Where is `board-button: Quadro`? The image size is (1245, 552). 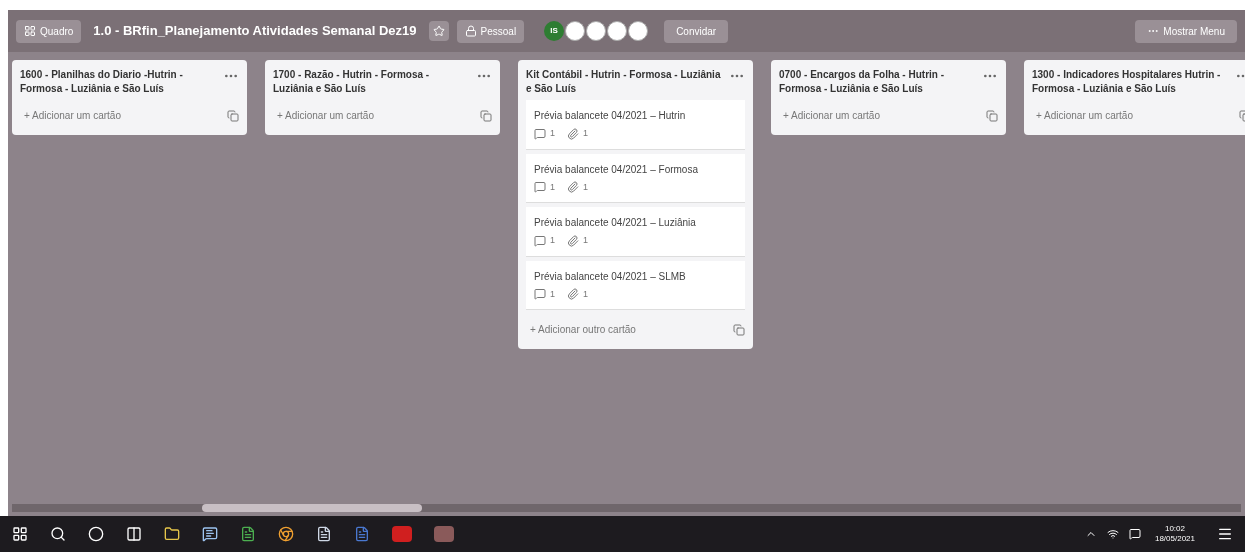
board-button: Quadro is located at coordinates (49, 31).